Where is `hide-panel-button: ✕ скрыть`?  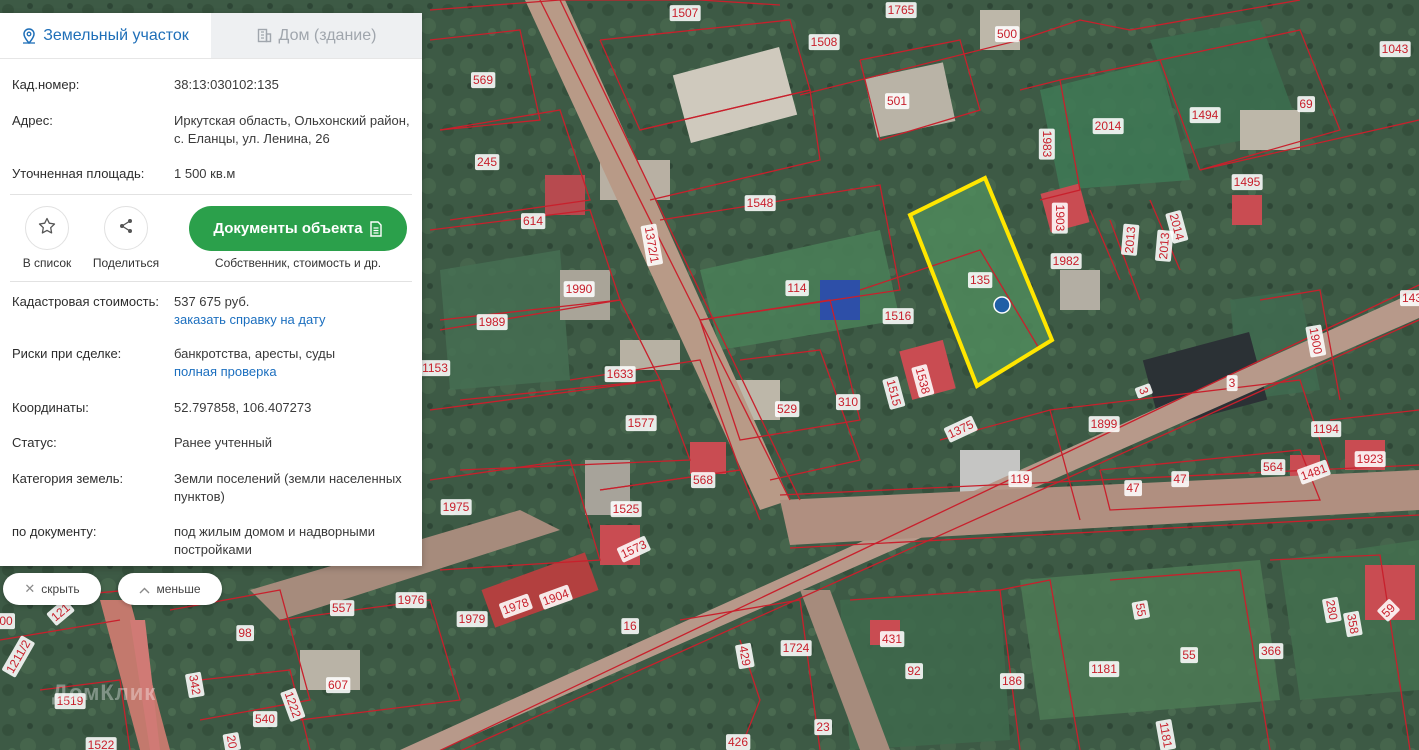 hide-panel-button: ✕ скрыть is located at coordinates (52, 589).